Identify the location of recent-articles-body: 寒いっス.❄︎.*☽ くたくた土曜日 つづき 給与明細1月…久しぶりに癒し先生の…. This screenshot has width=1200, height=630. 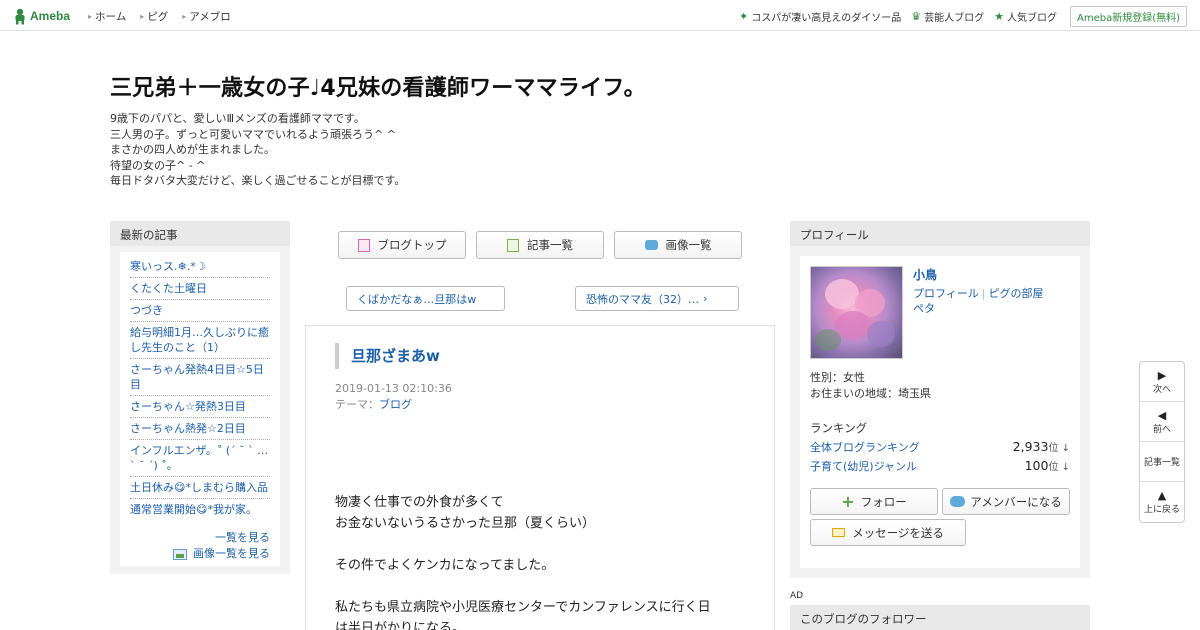
(200, 410).